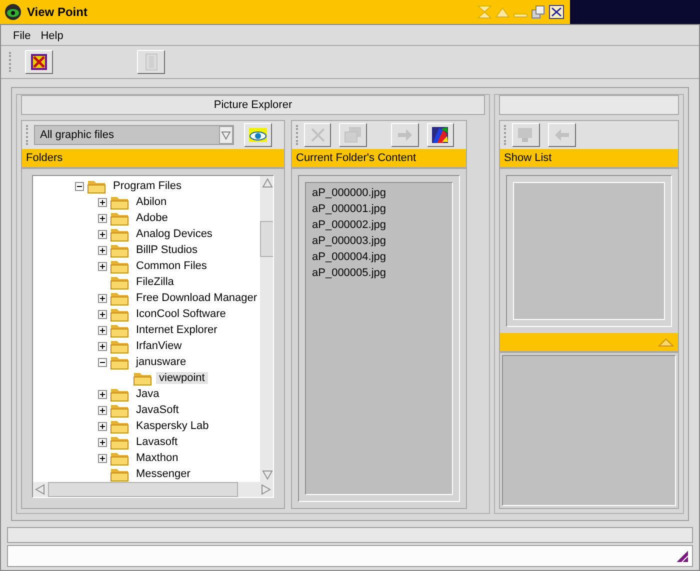 This screenshot has height=571, width=700. I want to click on vertical-scrollbar, so click(266, 329).